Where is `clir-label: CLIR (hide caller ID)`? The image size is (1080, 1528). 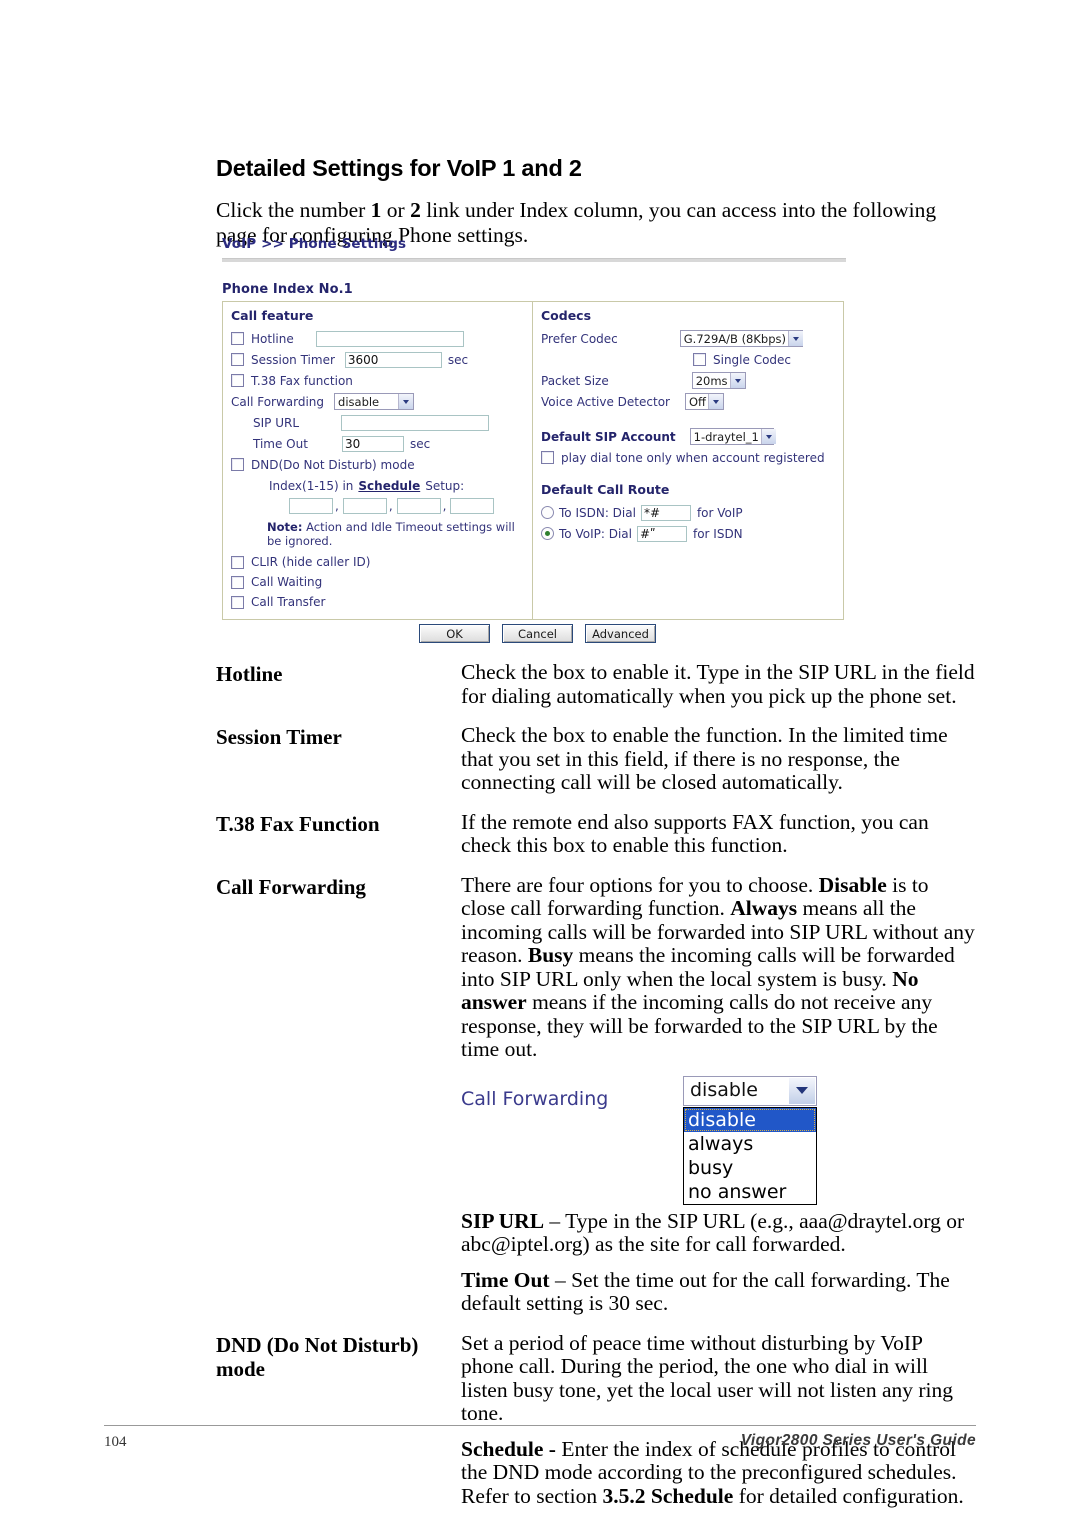 clir-label: CLIR (hide caller ID) is located at coordinates (311, 562).